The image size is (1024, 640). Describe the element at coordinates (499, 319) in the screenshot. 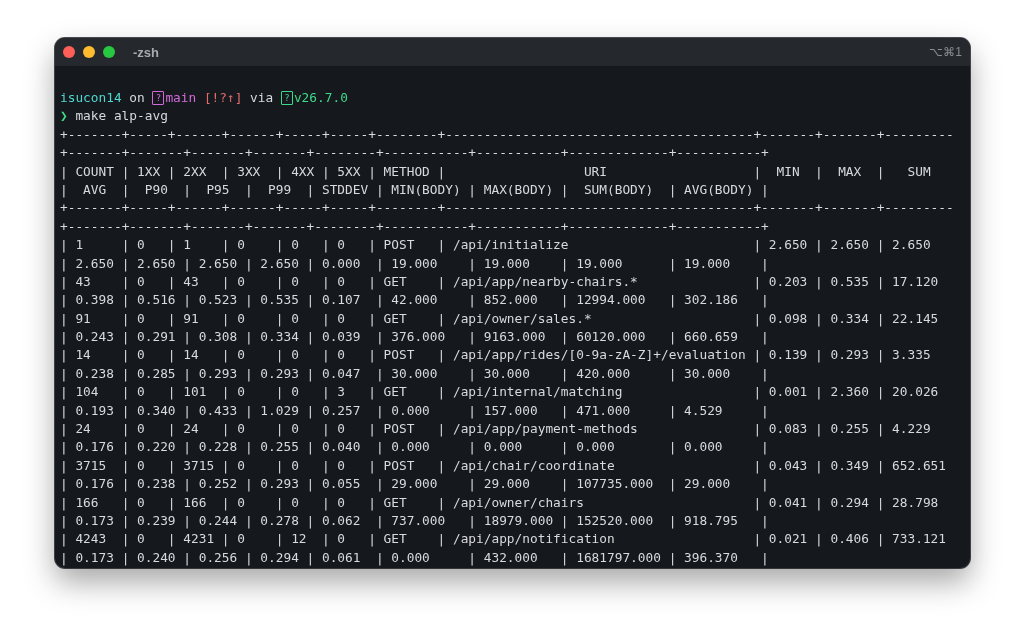

I see `output-line: | 91 | 0 | 91 | 0 | 0 | 0 | GET | /api/owner/sales.* | 0.098 | 0.334 | 22.145` at that location.